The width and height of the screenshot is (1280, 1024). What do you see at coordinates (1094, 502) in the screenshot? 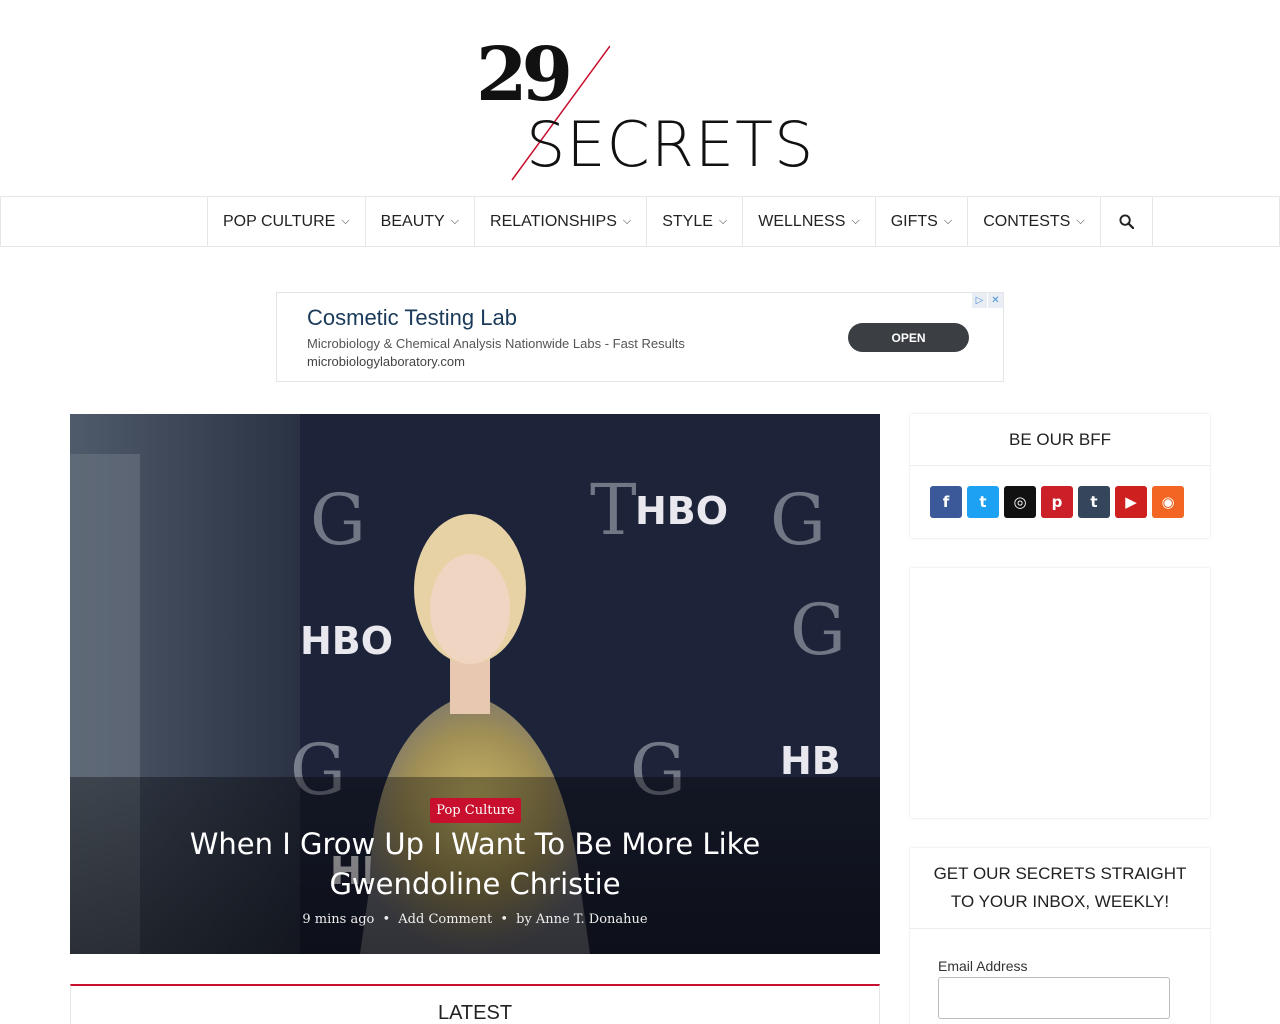
I see `tumblr-icon: t` at bounding box center [1094, 502].